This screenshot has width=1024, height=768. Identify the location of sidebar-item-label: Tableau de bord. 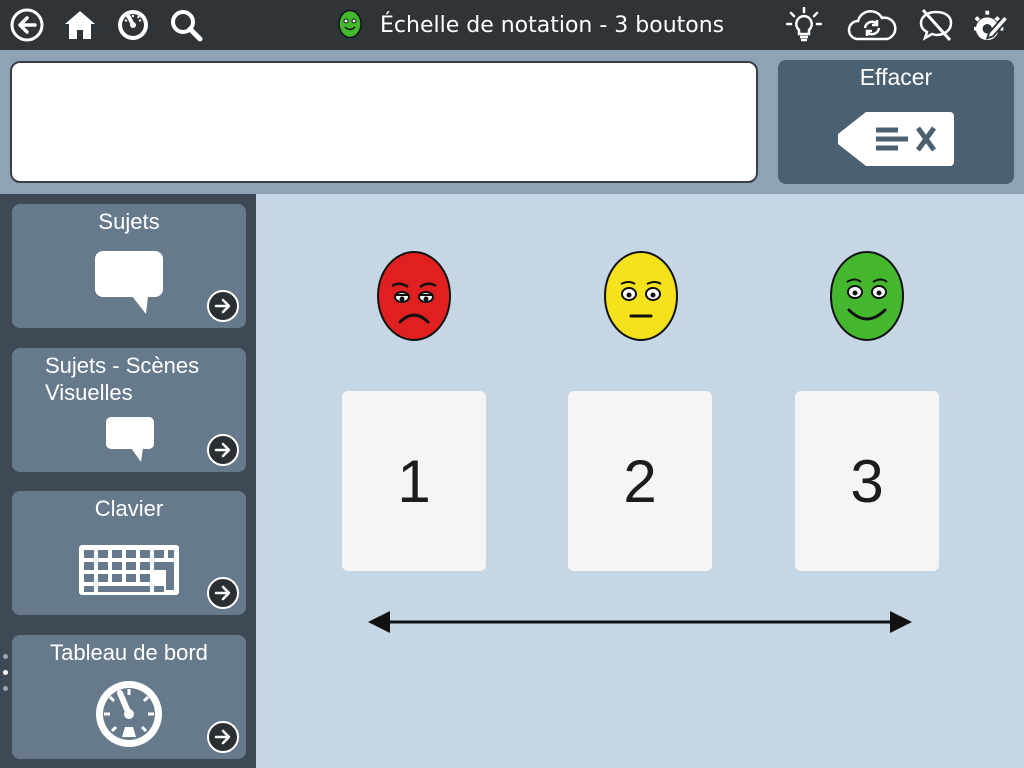
(129, 652).